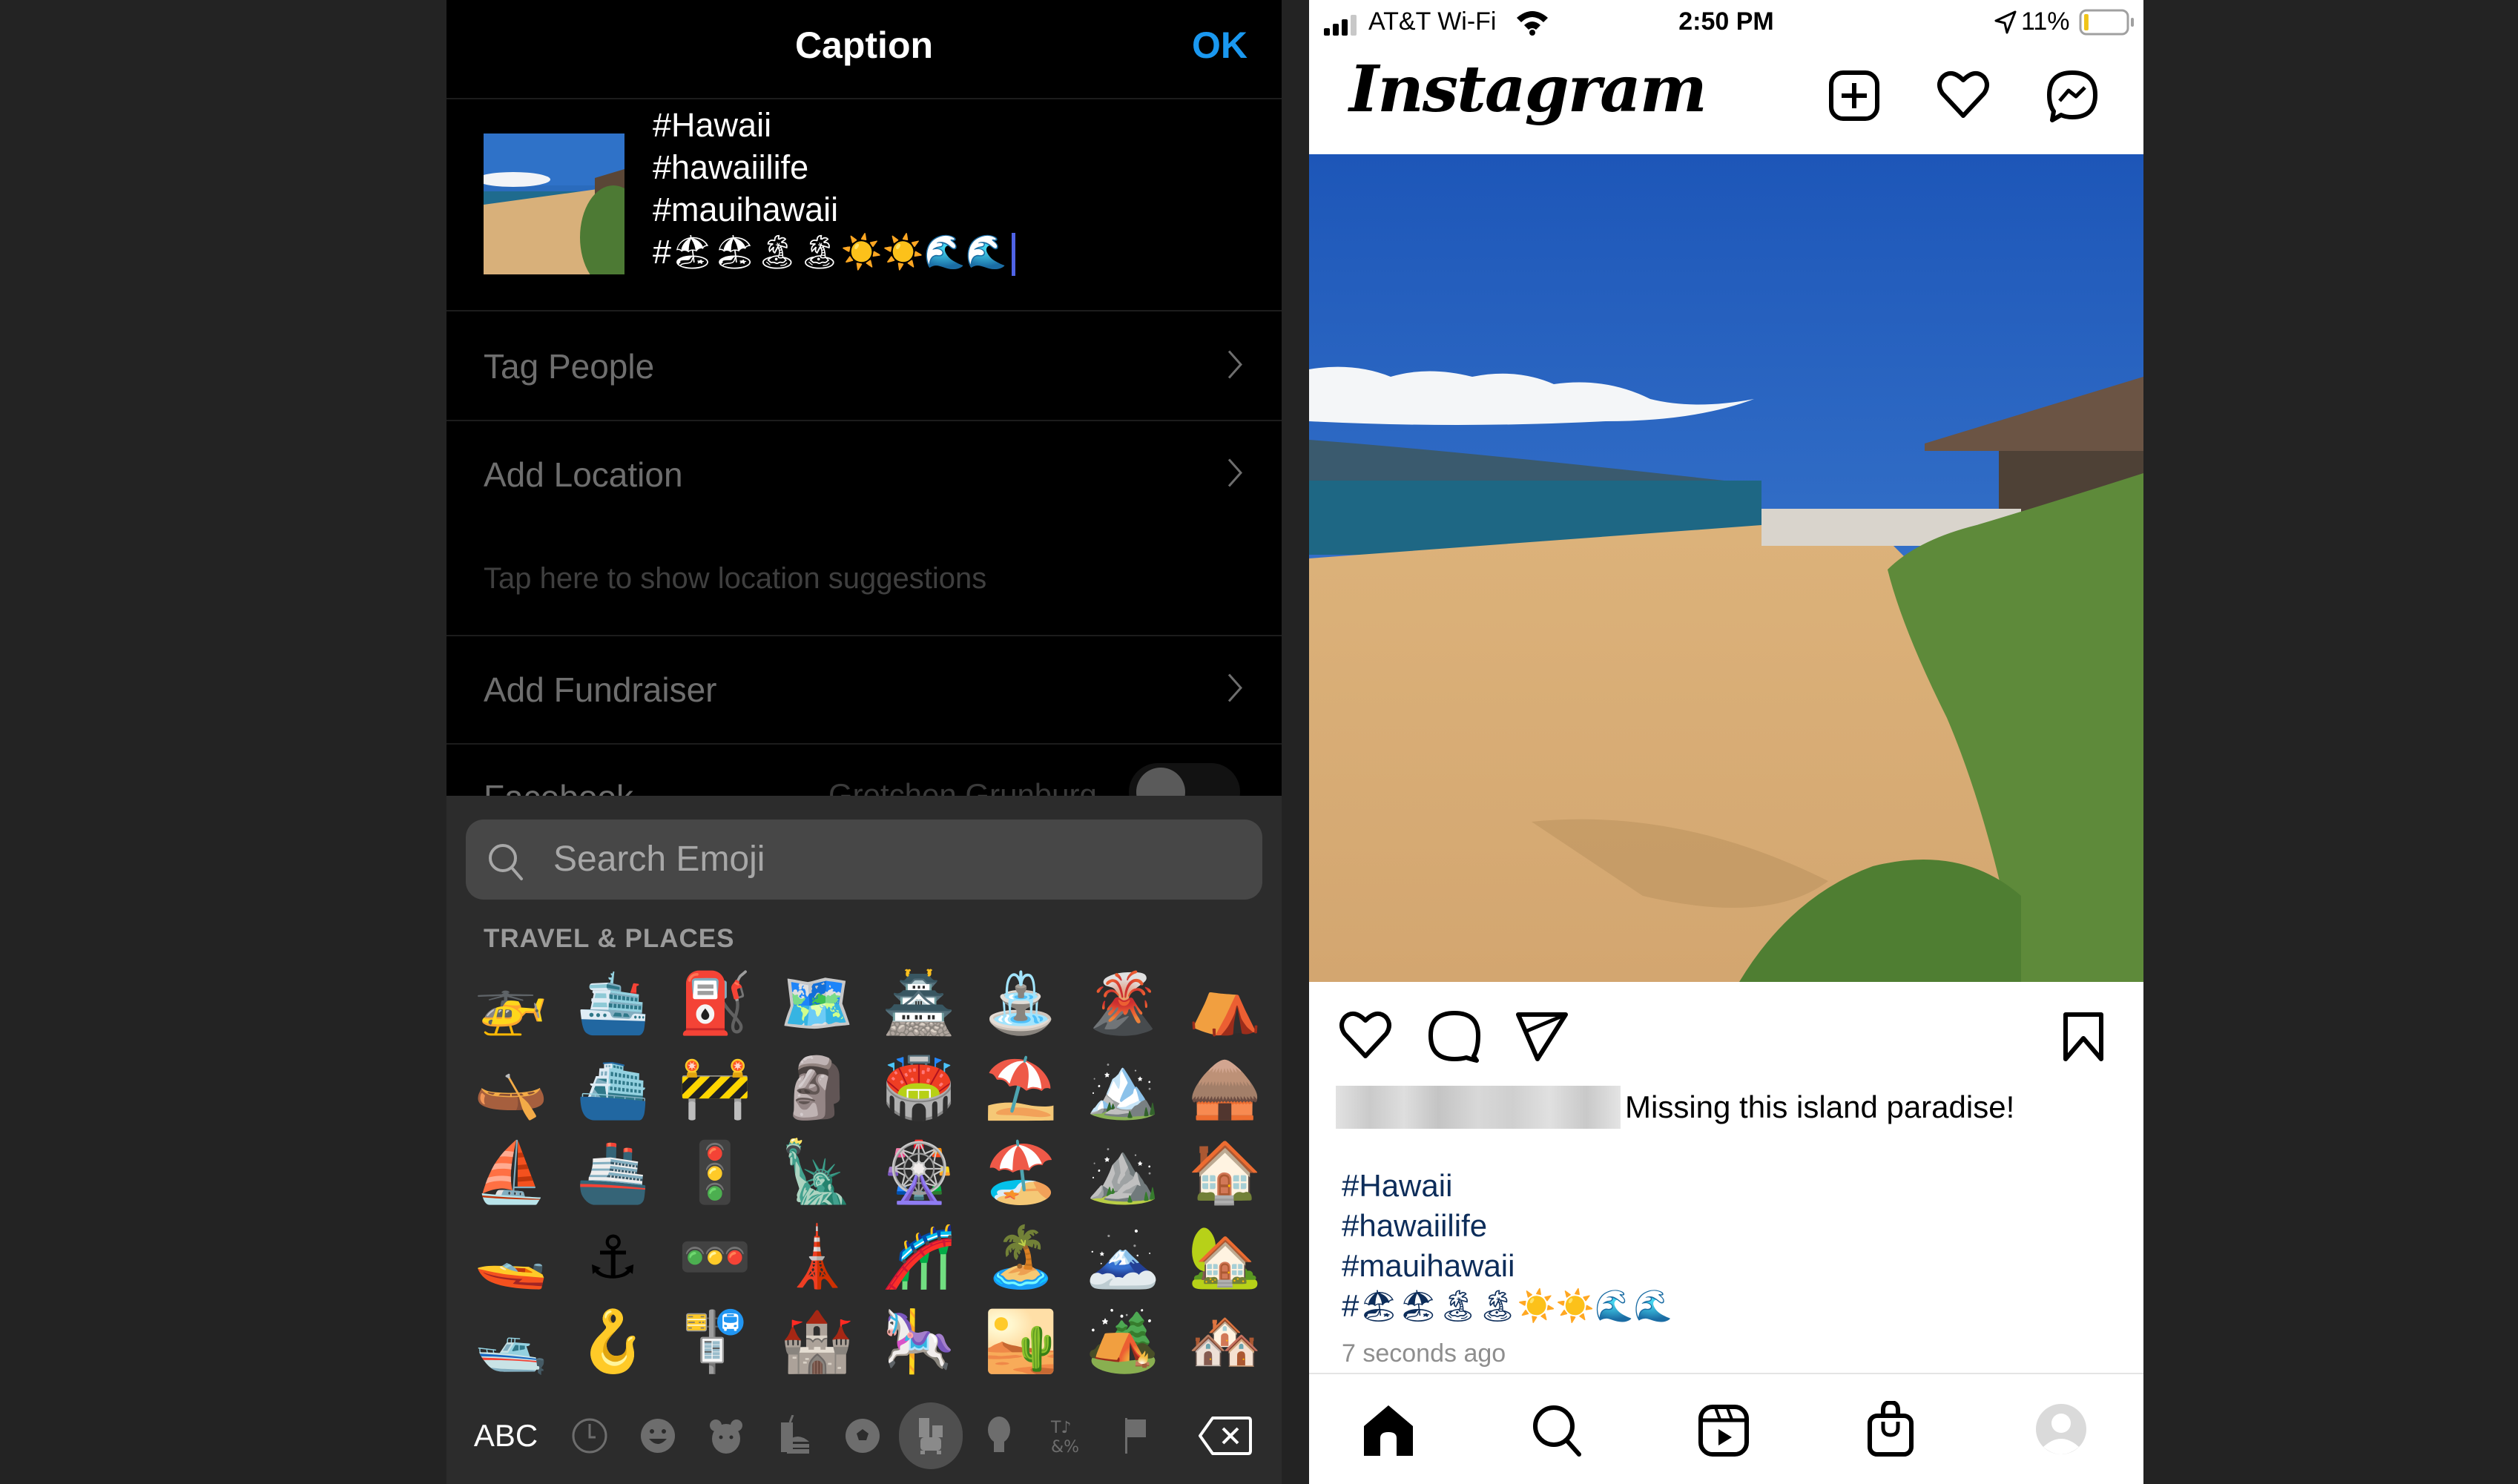  What do you see at coordinates (658, 1436) in the screenshot?
I see `smileys-icon` at bounding box center [658, 1436].